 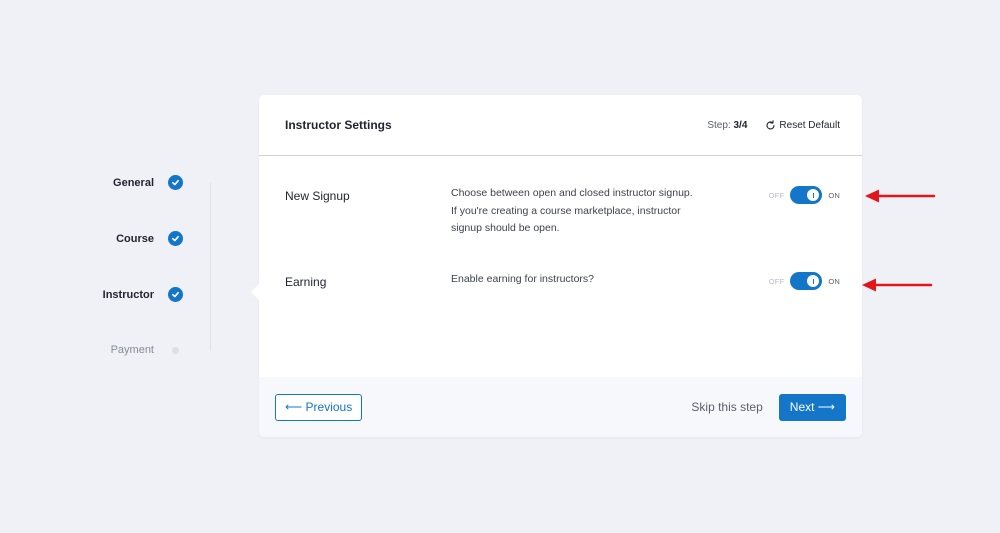 I want to click on earning-toggle, so click(x=806, y=281).